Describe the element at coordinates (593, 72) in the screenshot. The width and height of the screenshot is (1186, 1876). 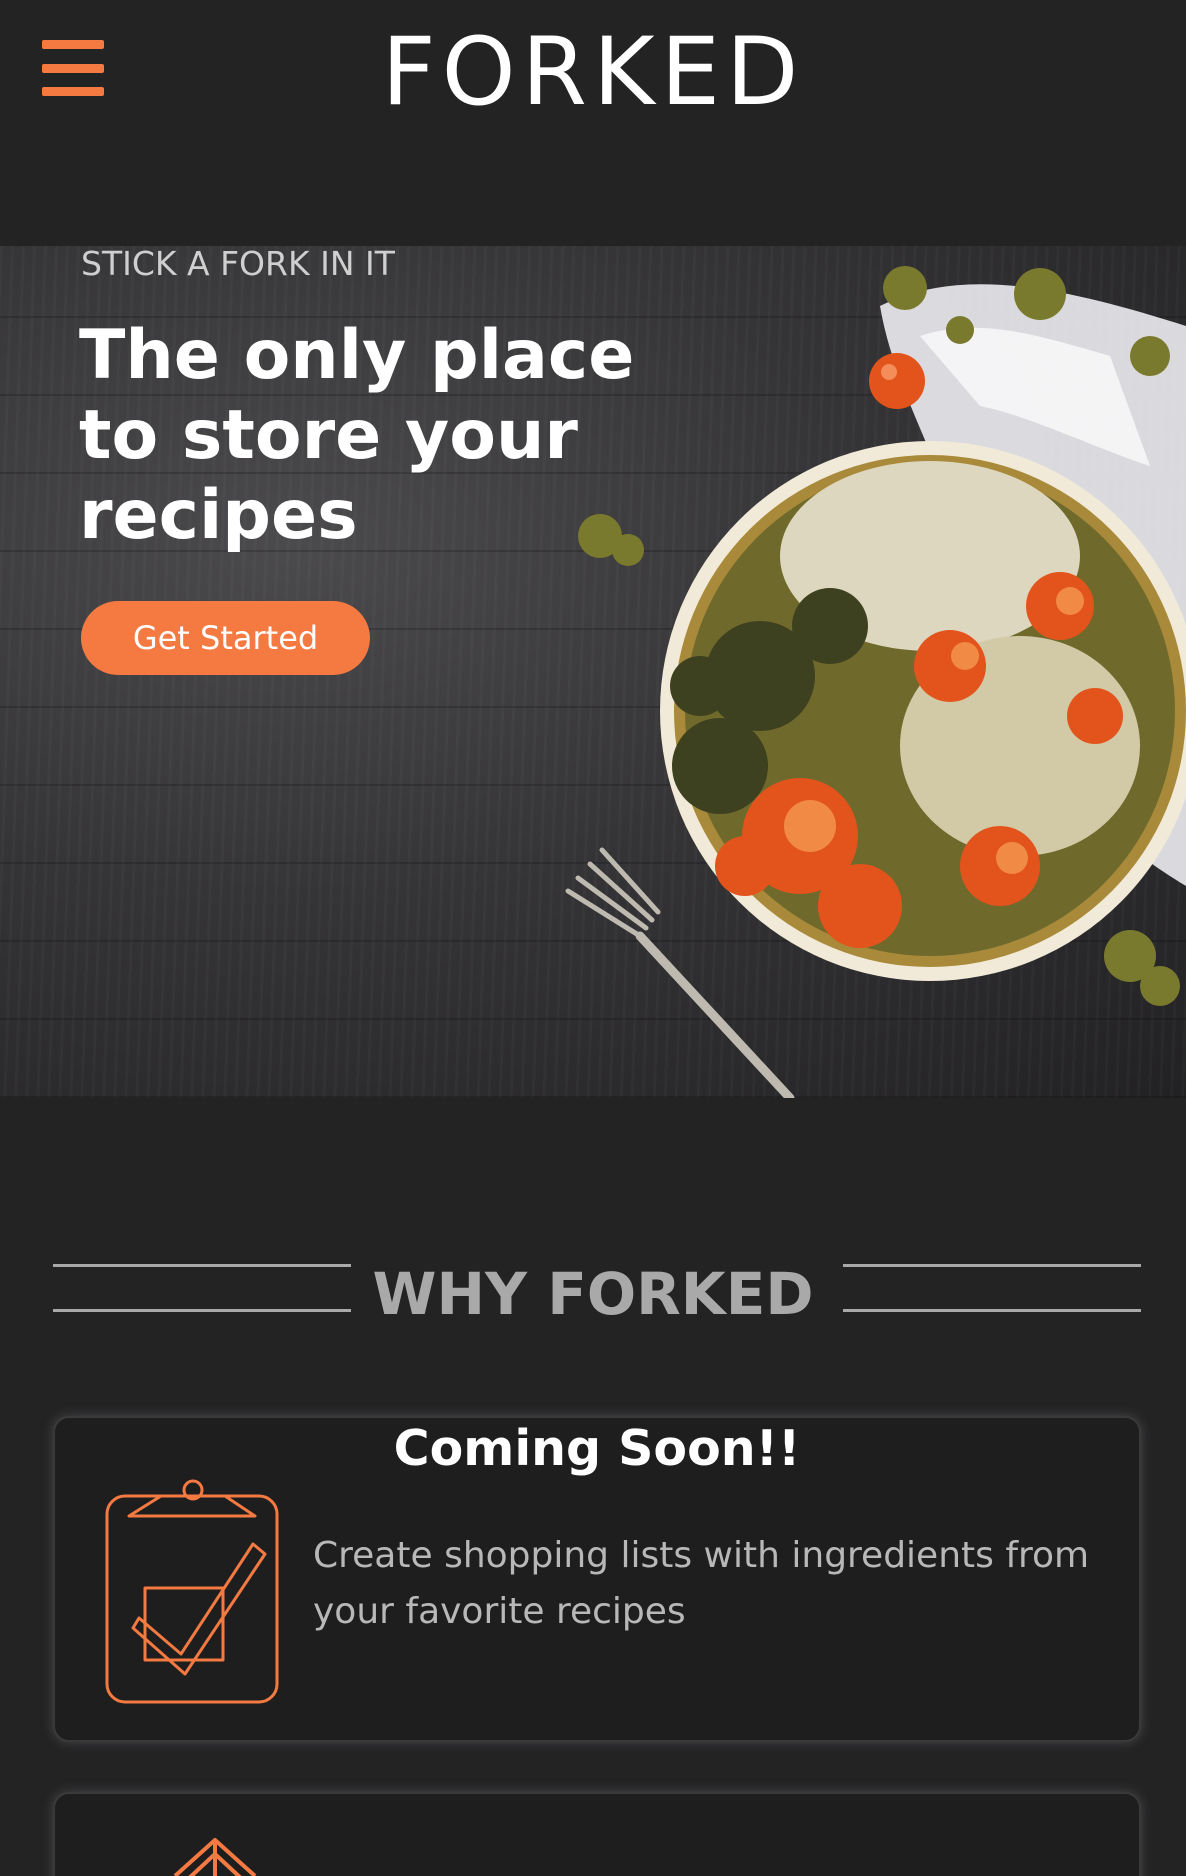
I see `brand-logo: FORKED` at that location.